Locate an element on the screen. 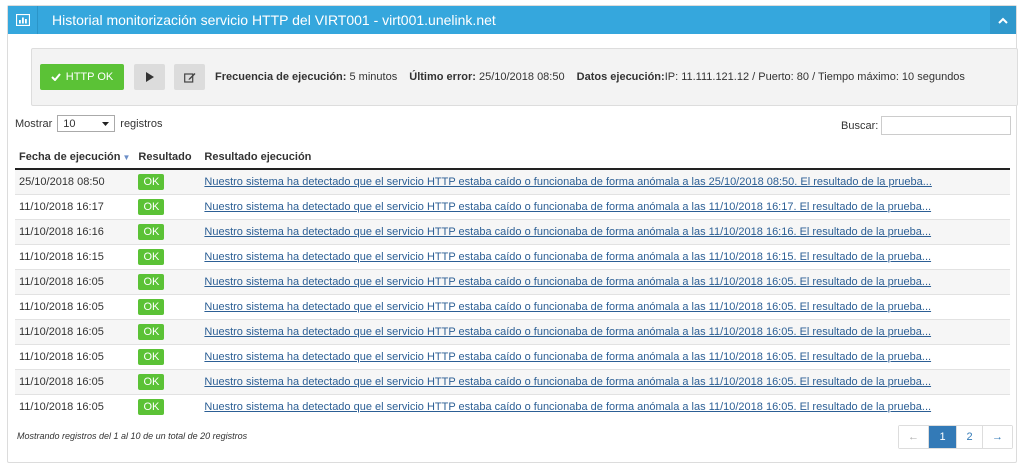 Image resolution: width=1024 pixels, height=469 pixels. ultimo-error-value: 25/10/2018 08:50 is located at coordinates (521, 77).